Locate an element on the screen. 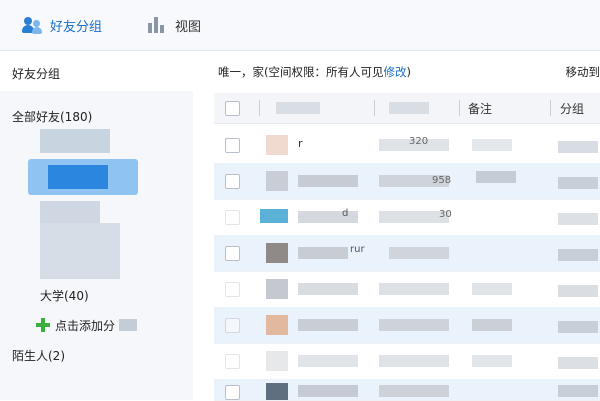  sidebar-title: 好友分组 is located at coordinates (36, 73).